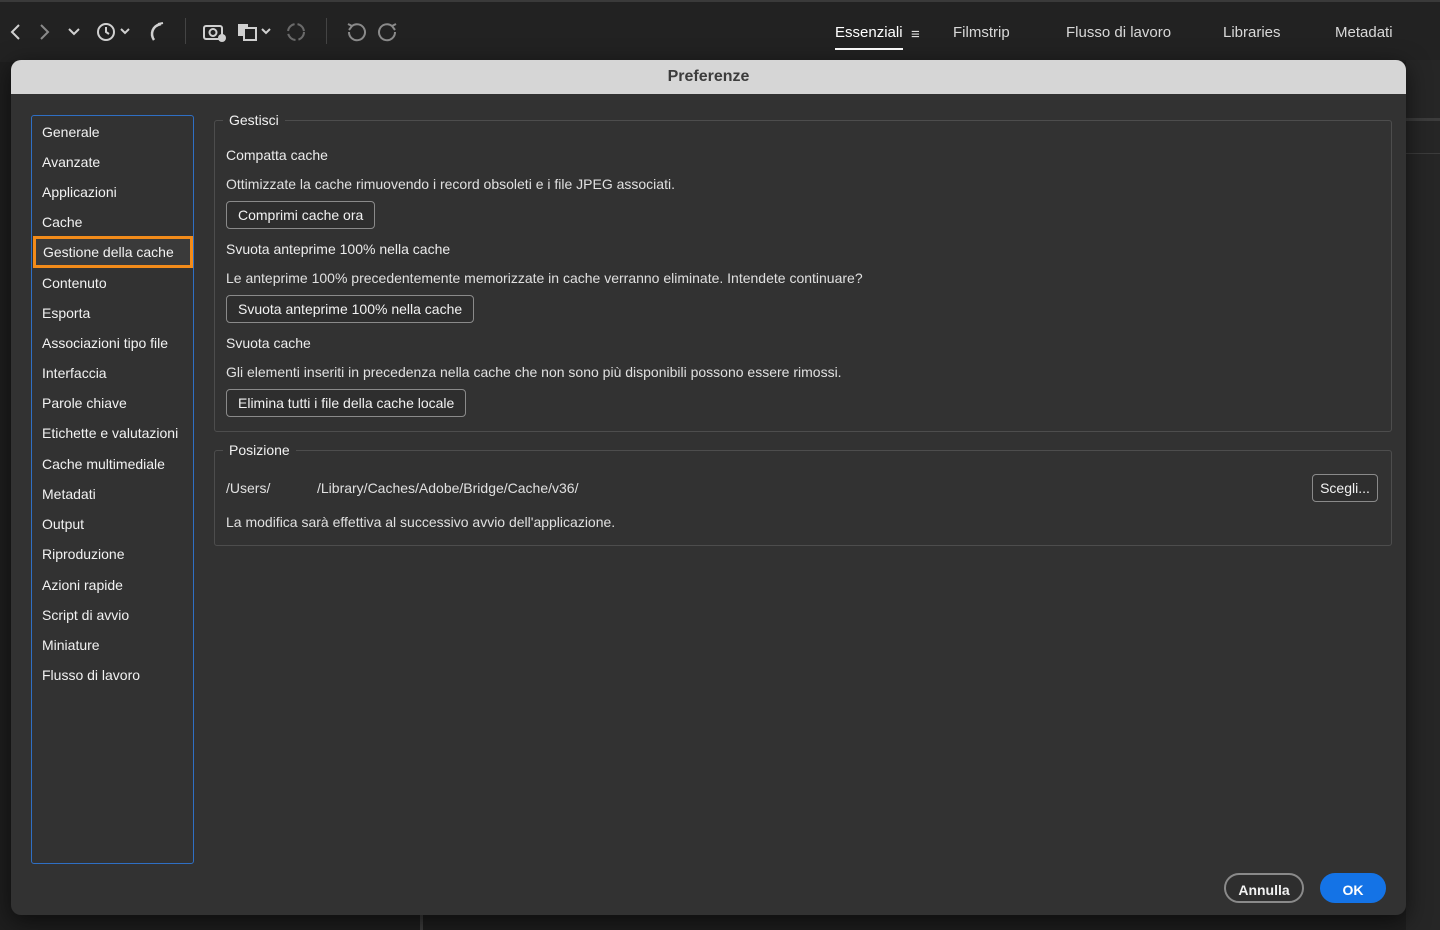 The width and height of the screenshot is (1440, 930). What do you see at coordinates (112, 433) in the screenshot?
I see `sidebar-item-etichette-e-valutazioni: Etichette e valutazioni` at bounding box center [112, 433].